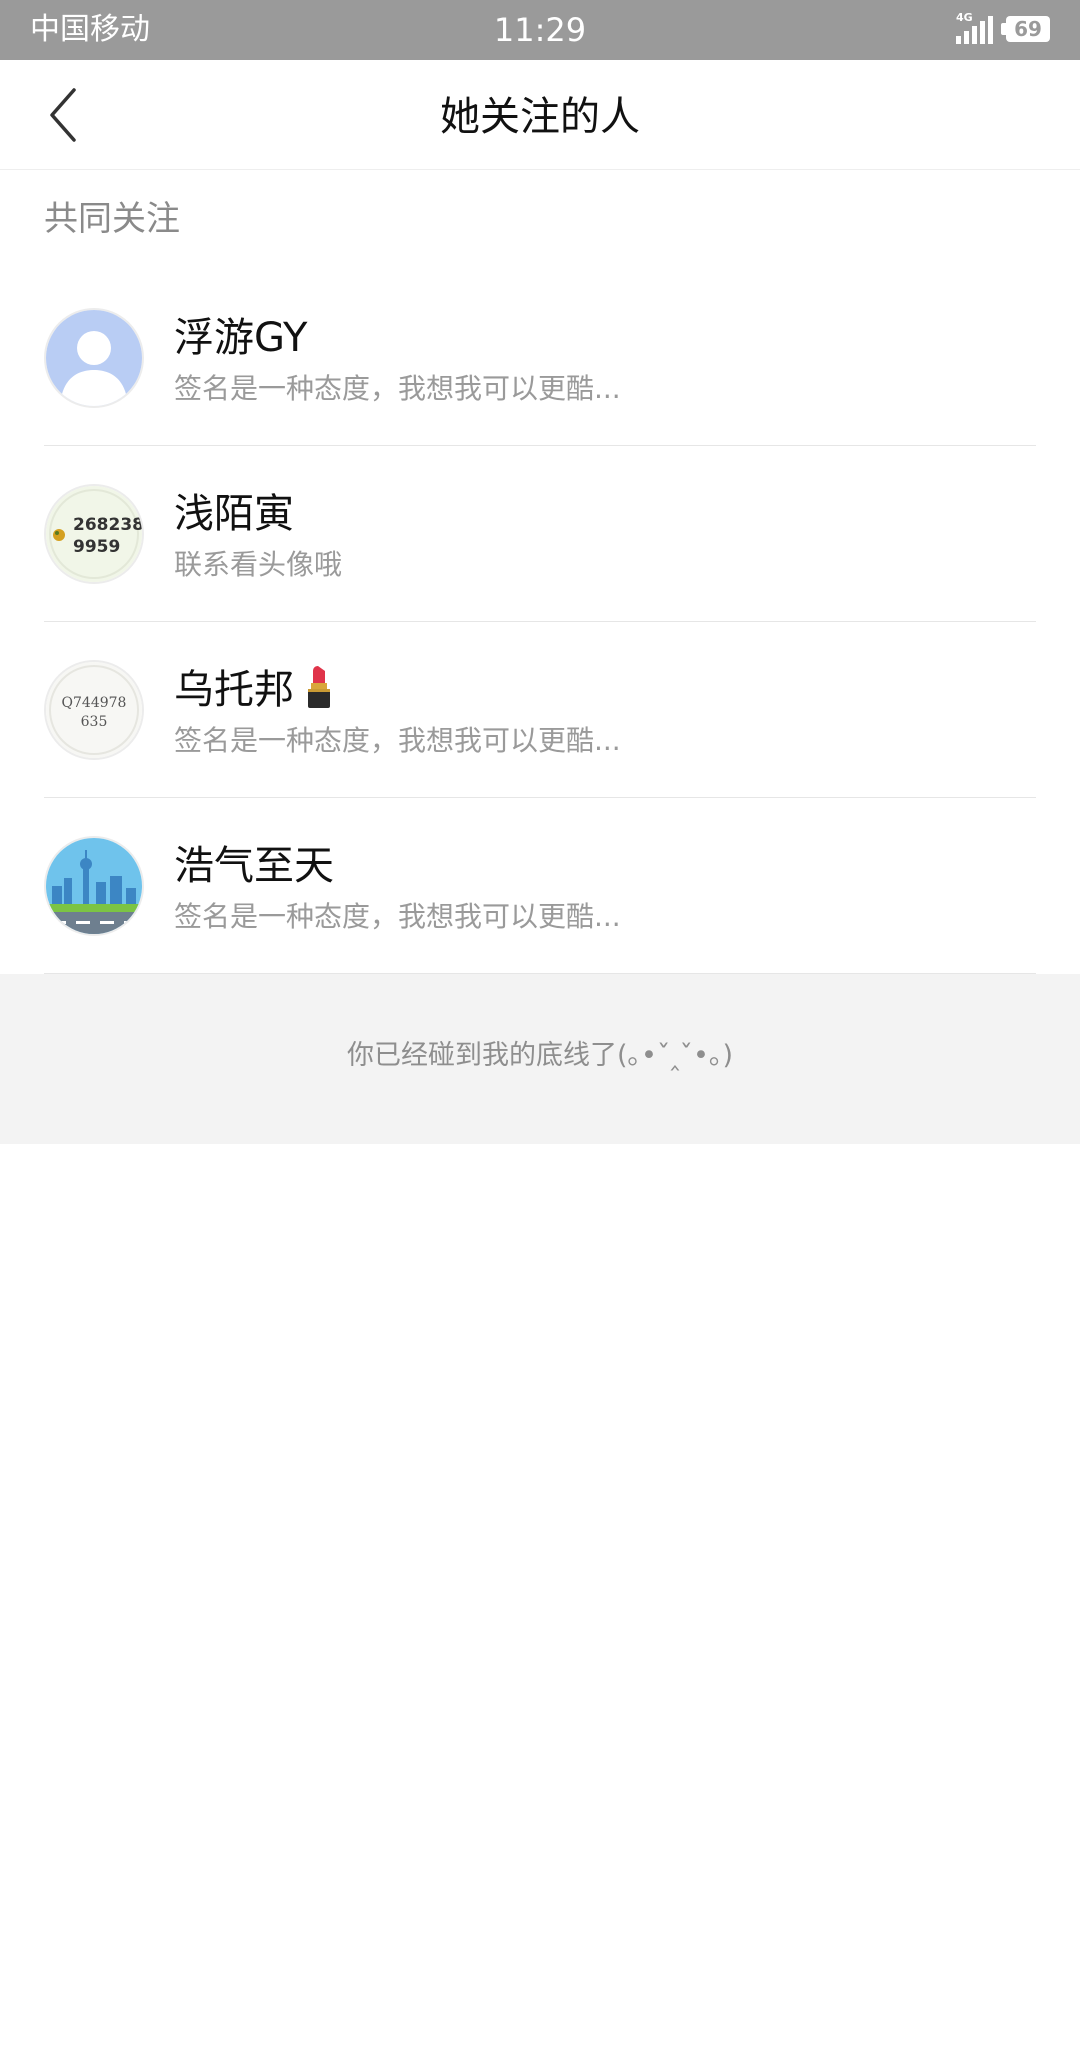  I want to click on user-name: 乌托邦, so click(255, 690).